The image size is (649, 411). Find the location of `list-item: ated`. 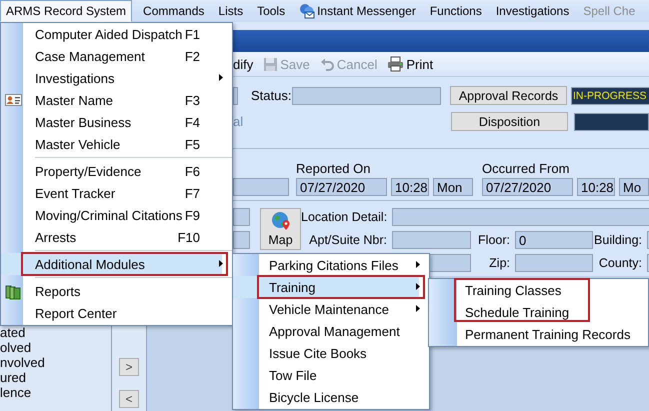

list-item: ated is located at coordinates (55, 332).